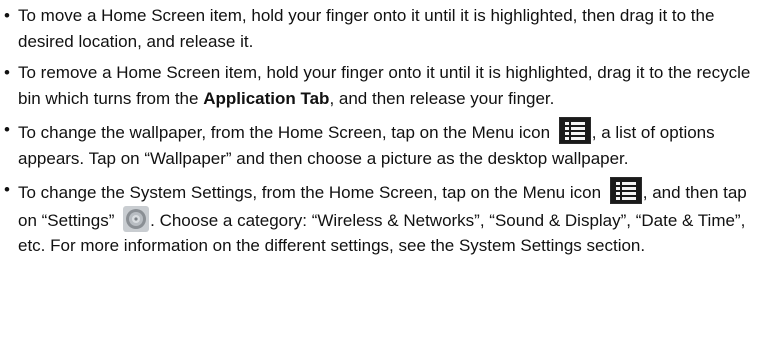 The height and width of the screenshot is (362, 765). I want to click on settings-icon, so click(136, 218).